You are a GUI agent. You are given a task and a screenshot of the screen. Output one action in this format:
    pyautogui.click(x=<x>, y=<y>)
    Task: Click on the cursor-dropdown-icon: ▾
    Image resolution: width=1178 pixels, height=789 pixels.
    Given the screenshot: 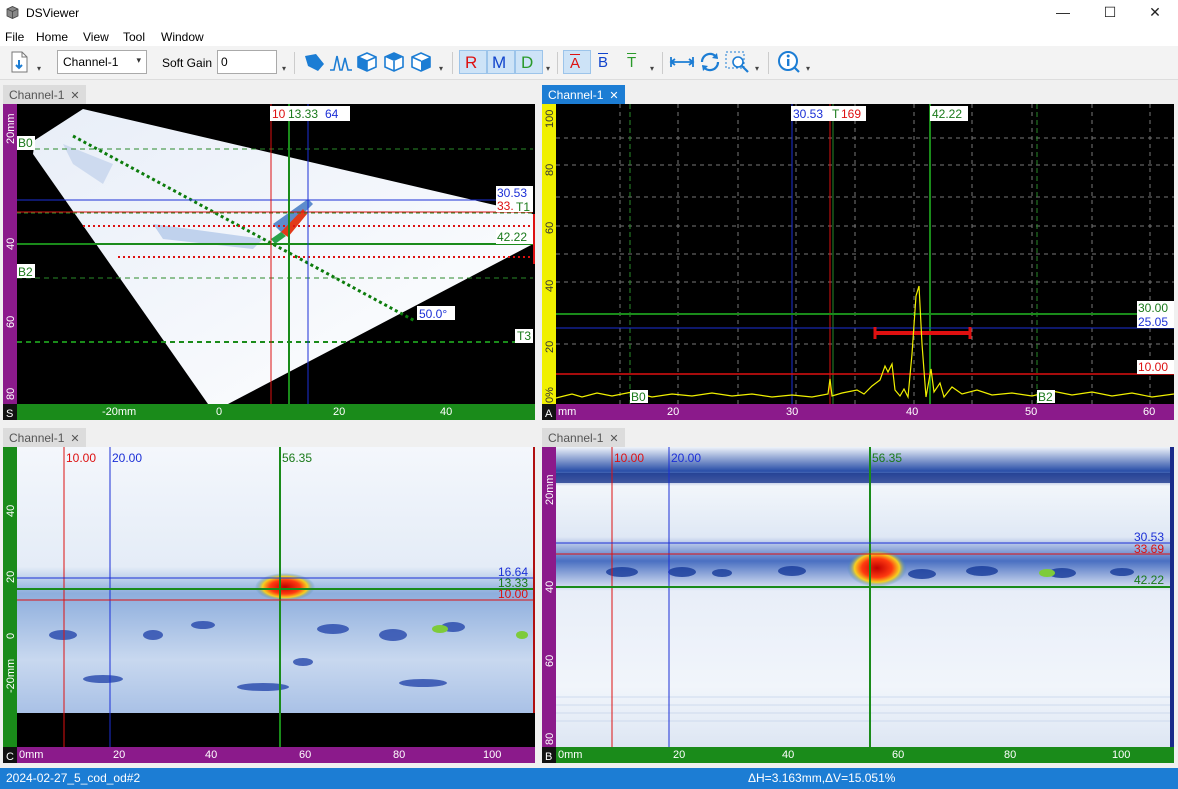 What is the action you would take?
    pyautogui.click(x=548, y=68)
    